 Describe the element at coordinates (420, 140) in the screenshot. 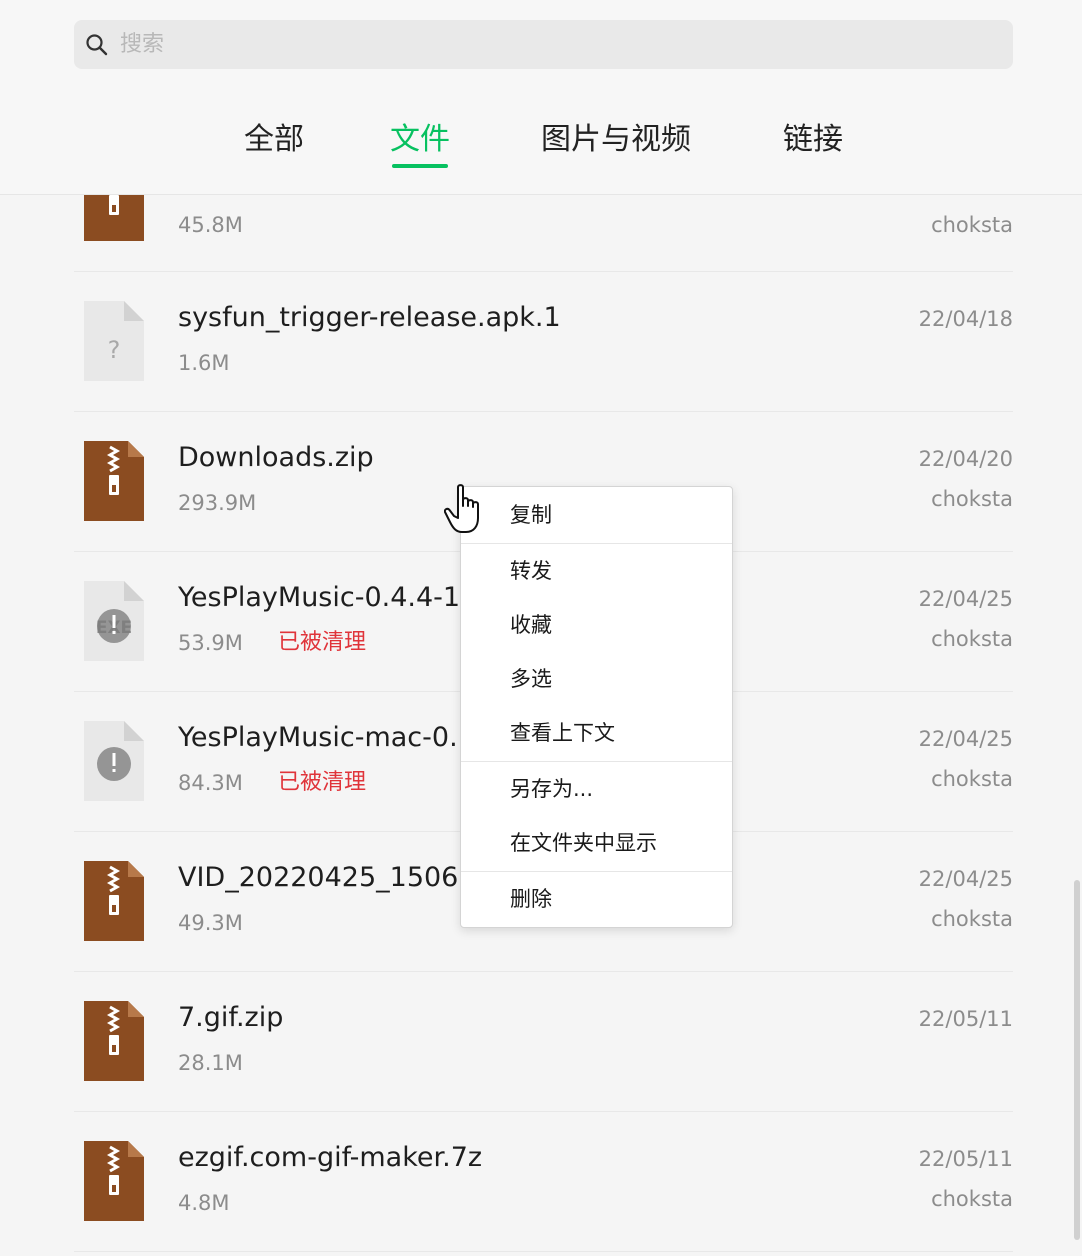

I see `tab-files: 文件` at that location.